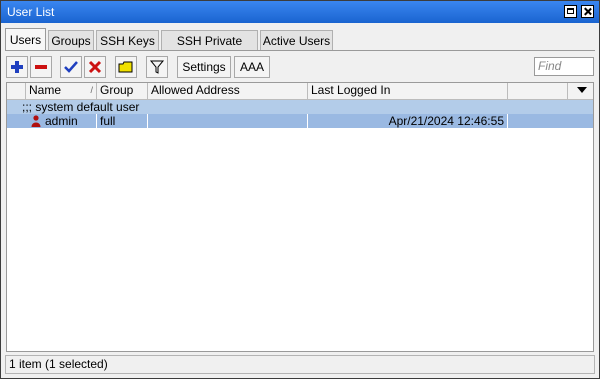 The height and width of the screenshot is (379, 600). Describe the element at coordinates (564, 66) in the screenshot. I see `find-input: Find` at that location.